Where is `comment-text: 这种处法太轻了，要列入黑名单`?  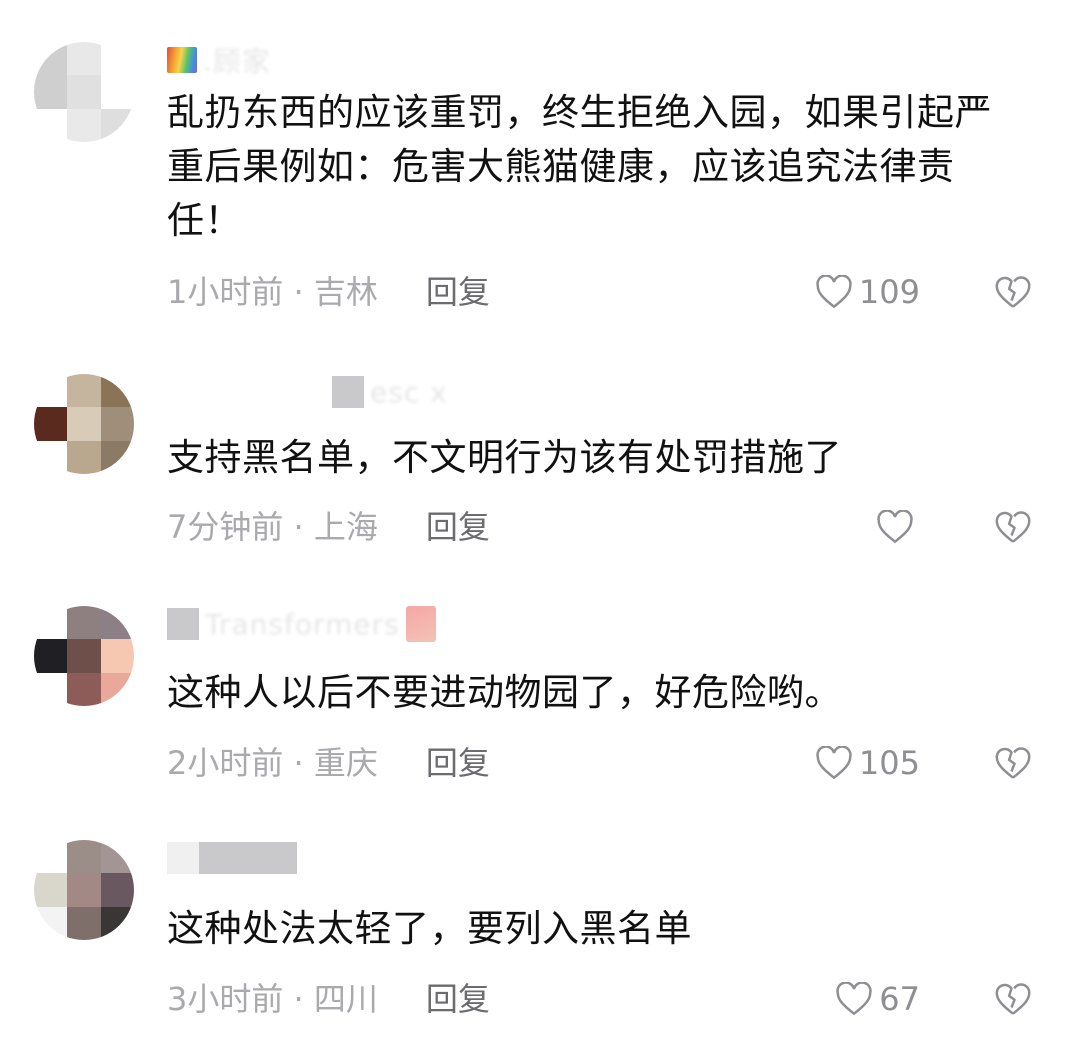 comment-text: 这种处法太轻了，要列入黑名单 is located at coordinates (429, 928).